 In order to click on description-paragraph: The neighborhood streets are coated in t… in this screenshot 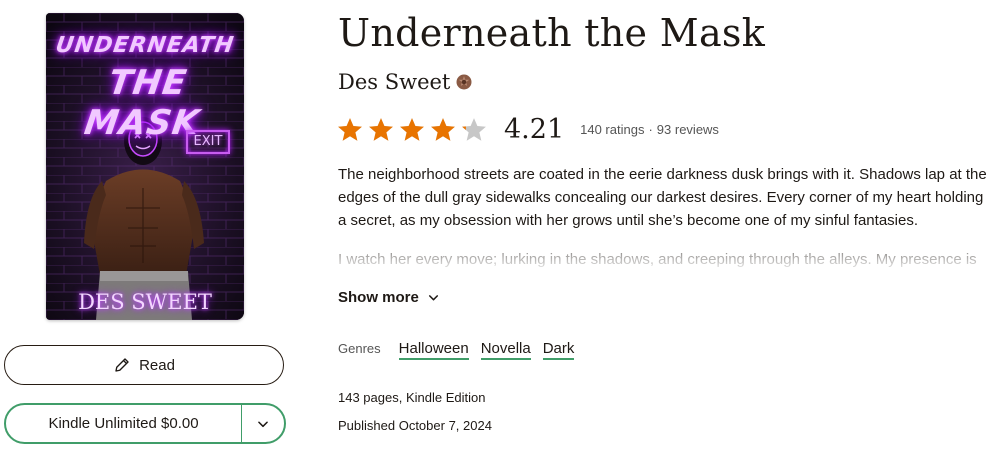, I will do `click(662, 197)`.